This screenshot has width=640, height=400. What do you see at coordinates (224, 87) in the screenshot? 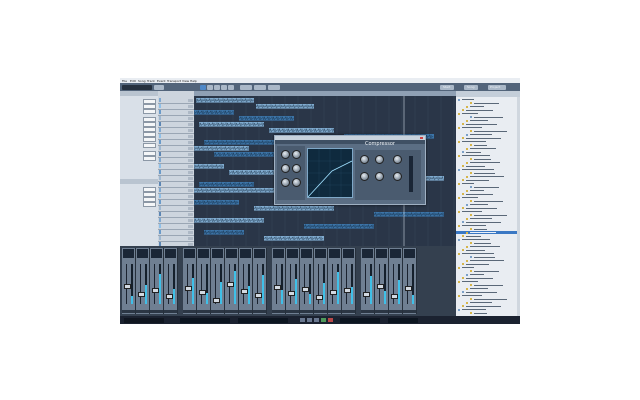
I see `eraser-tool-button` at bounding box center [224, 87].